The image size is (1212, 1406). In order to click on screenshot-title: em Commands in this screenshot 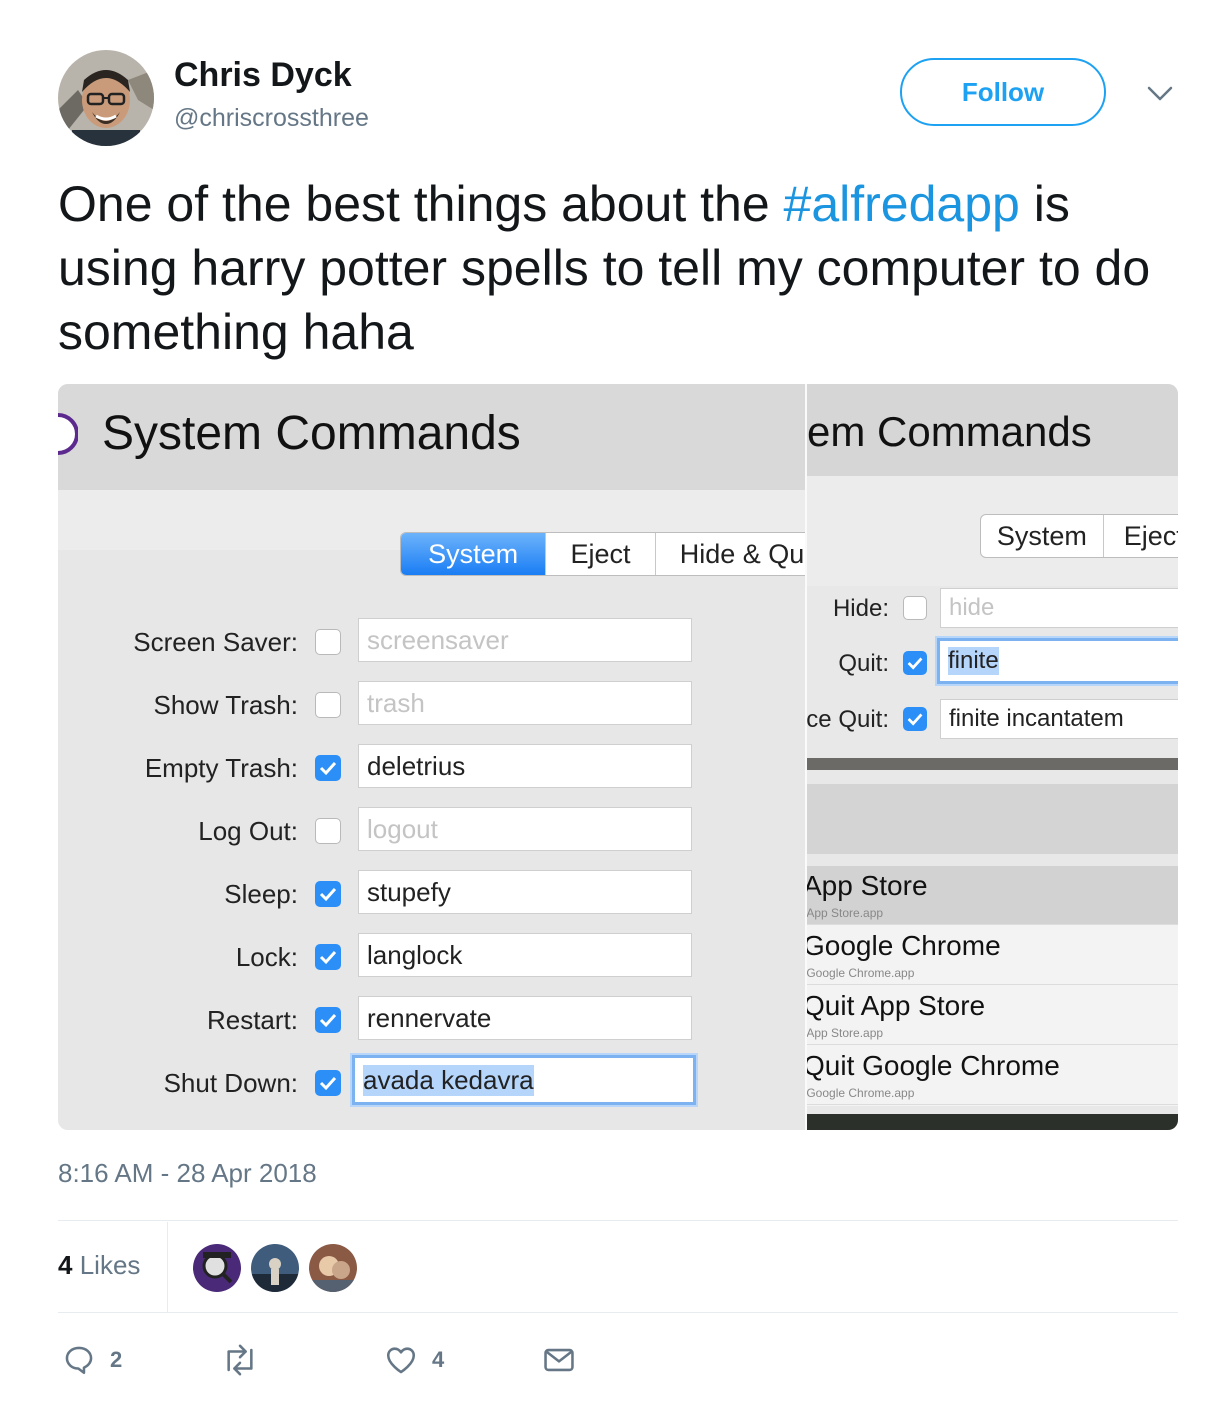, I will do `click(949, 431)`.